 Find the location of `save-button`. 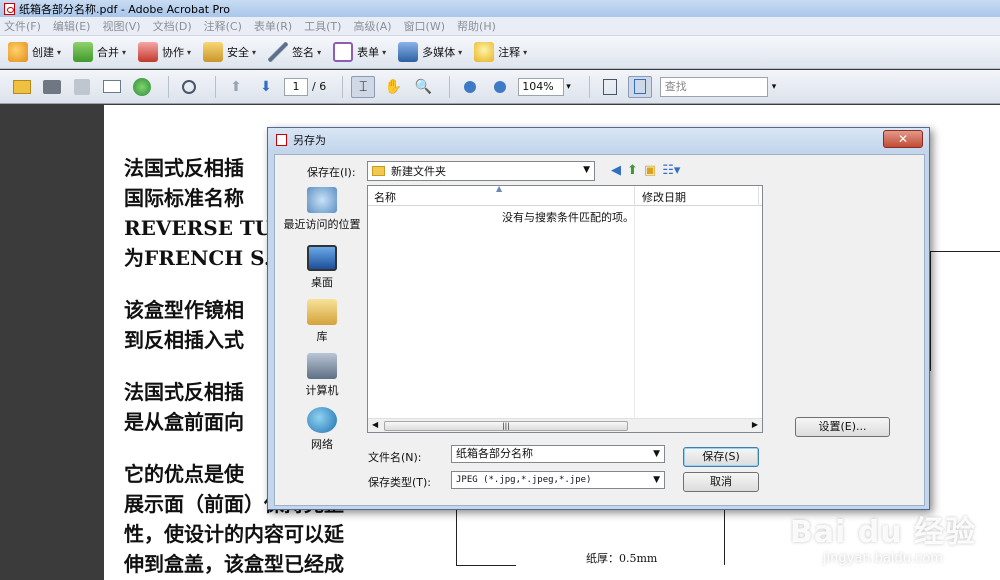

save-button is located at coordinates (82, 87).